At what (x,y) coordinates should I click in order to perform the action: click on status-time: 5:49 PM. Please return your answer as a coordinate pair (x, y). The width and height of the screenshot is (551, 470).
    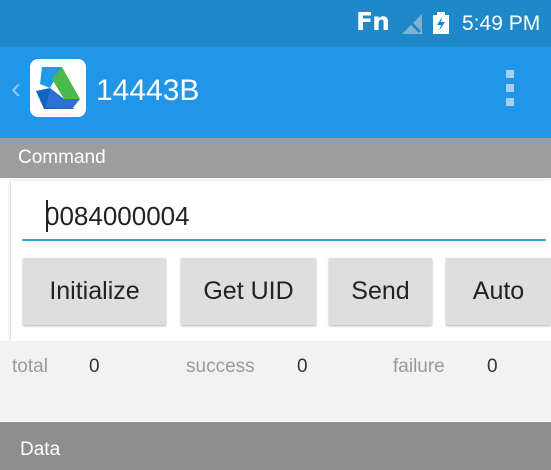
    Looking at the image, I should click on (501, 23).